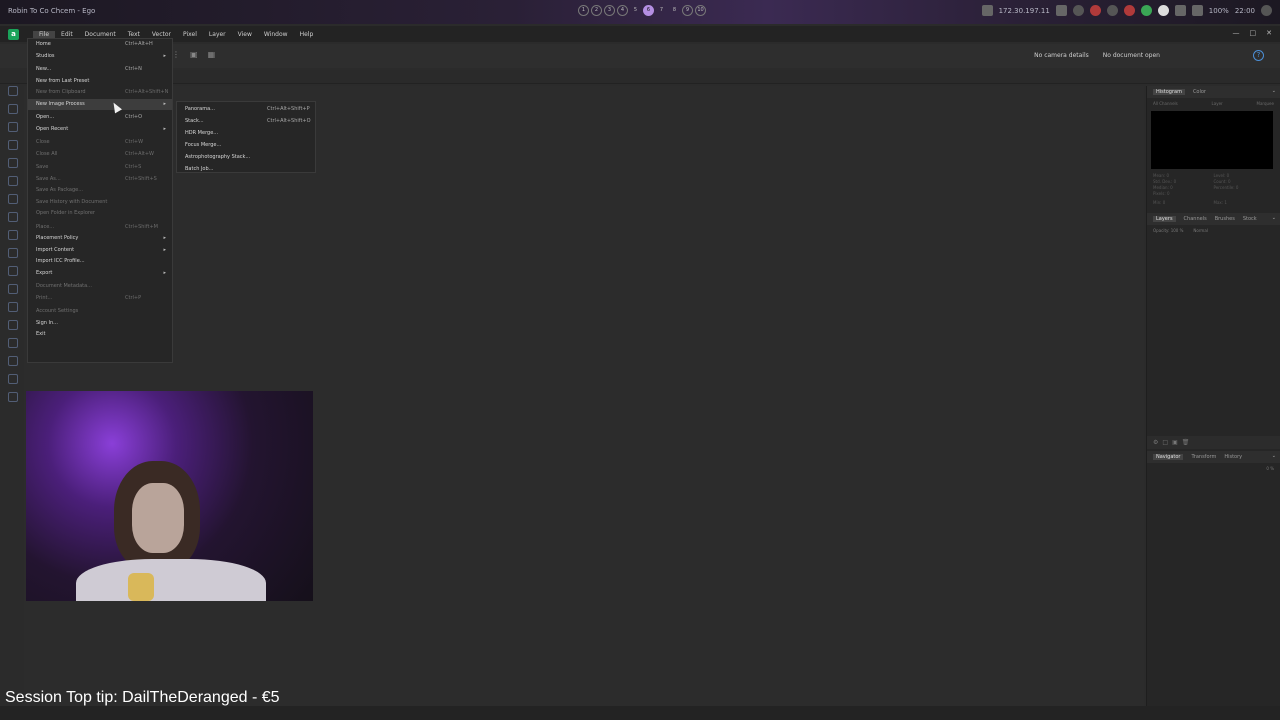 This screenshot has width=1280, height=720. I want to click on volume-icon, so click(1197, 10).